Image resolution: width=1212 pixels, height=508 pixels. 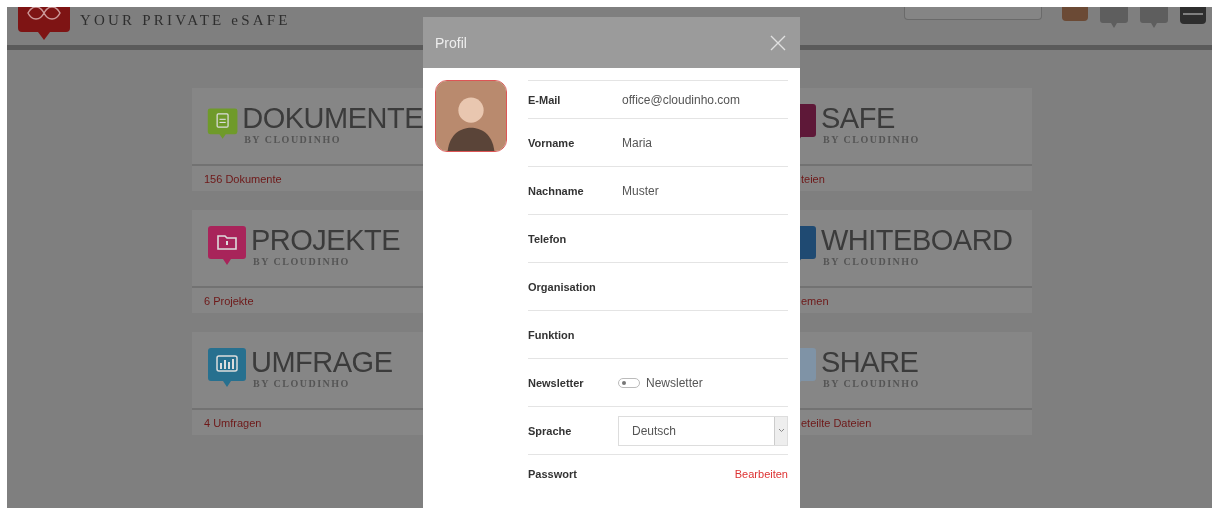 What do you see at coordinates (870, 362) in the screenshot?
I see `app-title: SHARE` at bounding box center [870, 362].